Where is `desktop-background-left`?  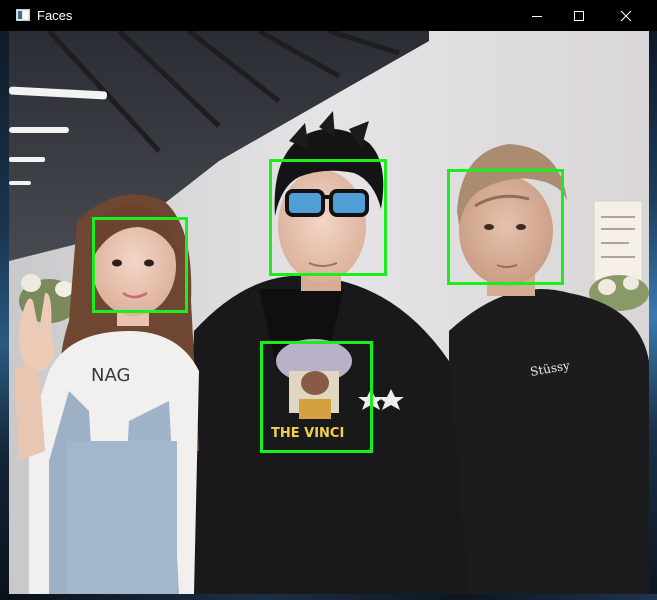 desktop-background-left is located at coordinates (4, 315).